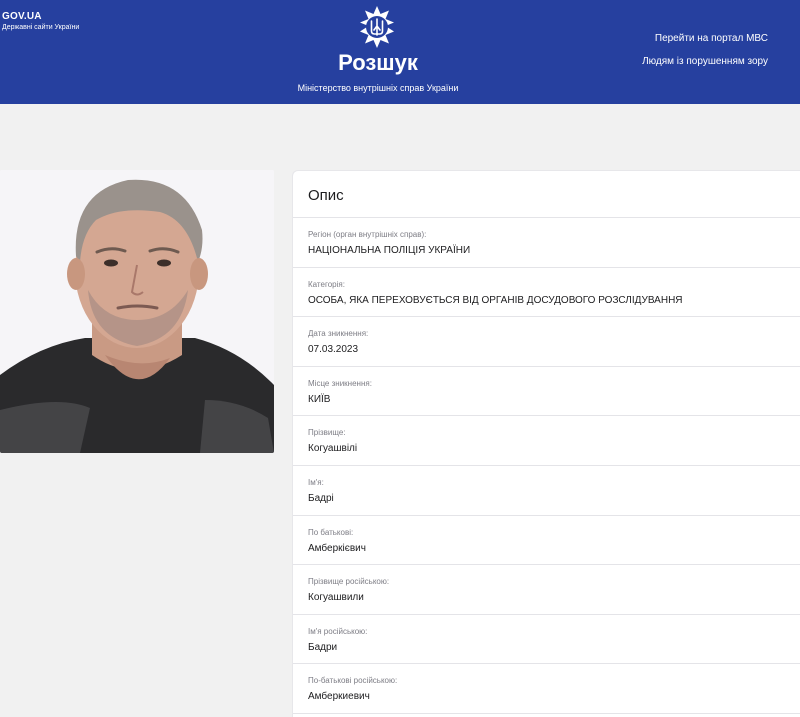  What do you see at coordinates (705, 61) in the screenshot?
I see `accessibility-link: Людям із порушенням зору` at bounding box center [705, 61].